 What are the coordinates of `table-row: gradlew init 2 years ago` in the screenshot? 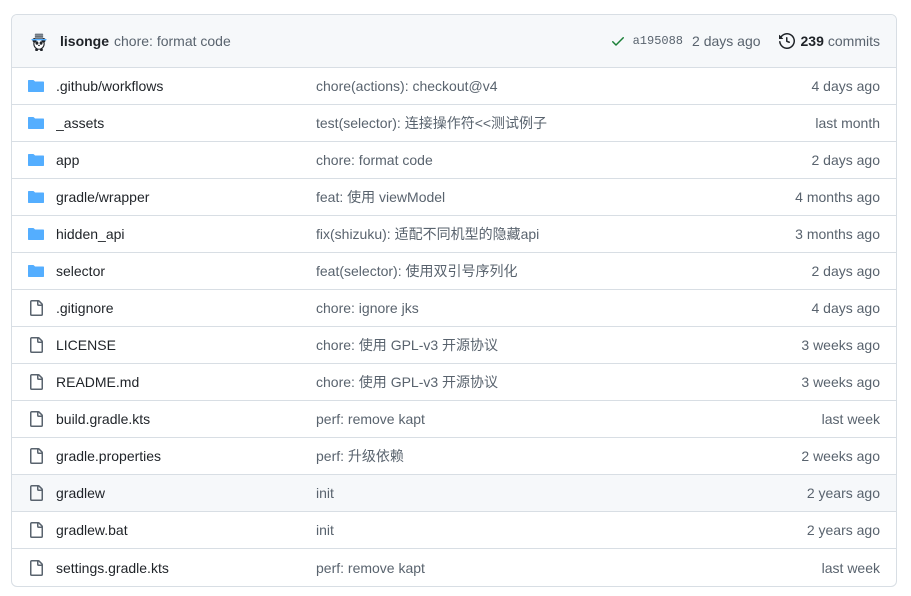 It's located at (454, 493).